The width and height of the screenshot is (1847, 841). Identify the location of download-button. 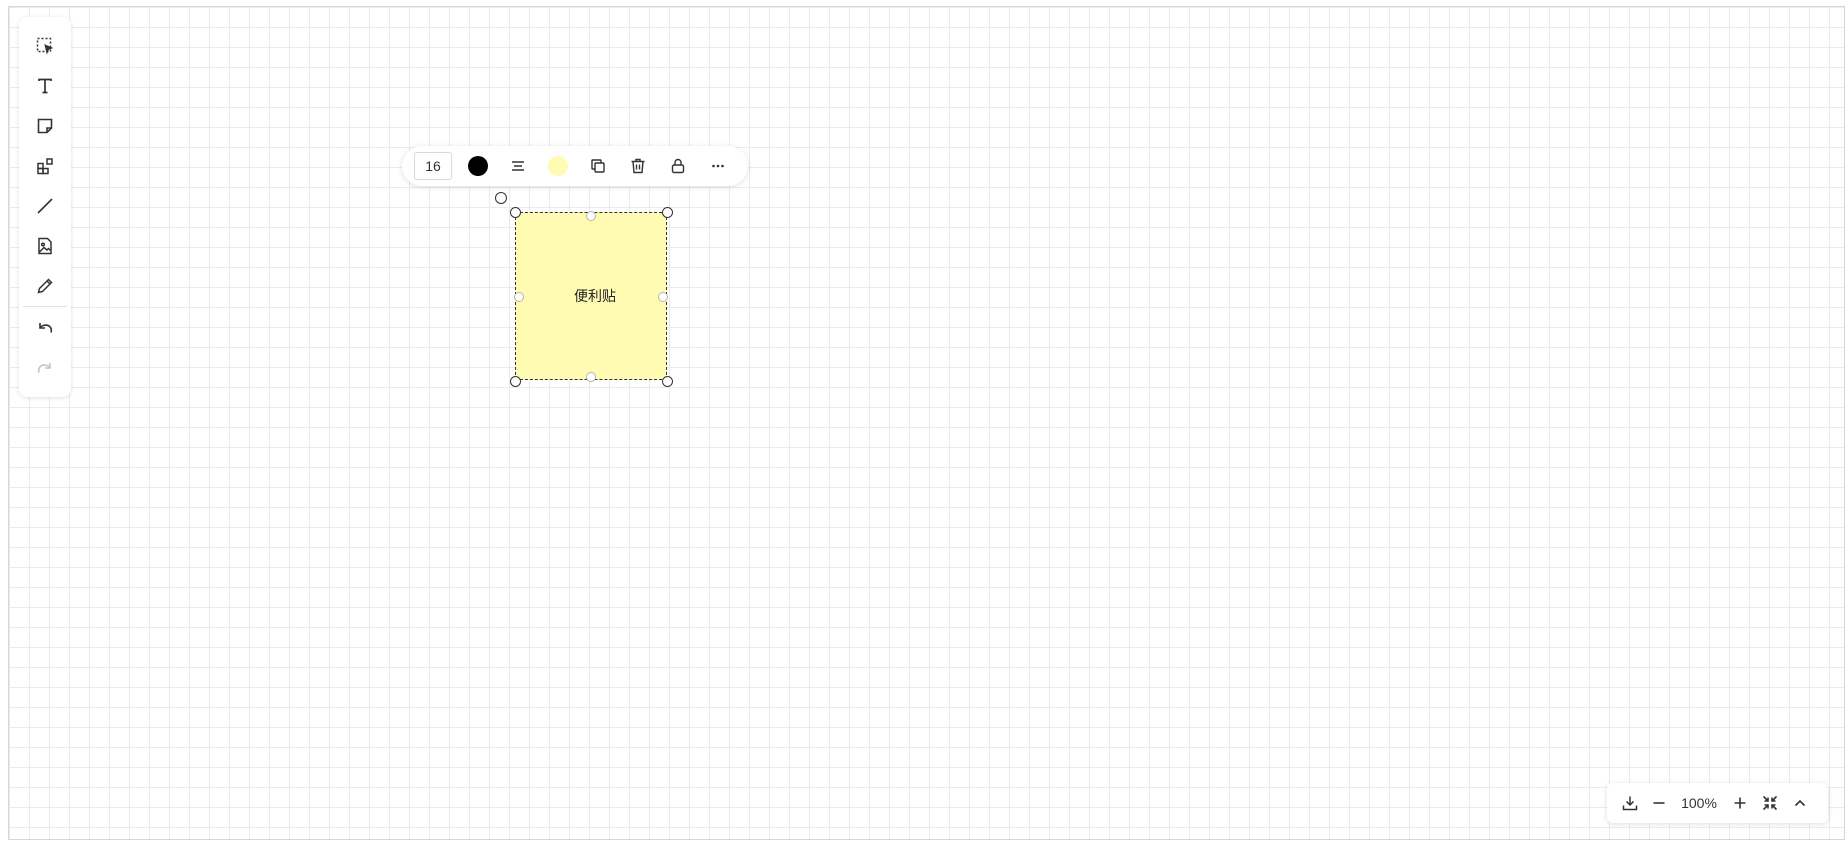
(1630, 803).